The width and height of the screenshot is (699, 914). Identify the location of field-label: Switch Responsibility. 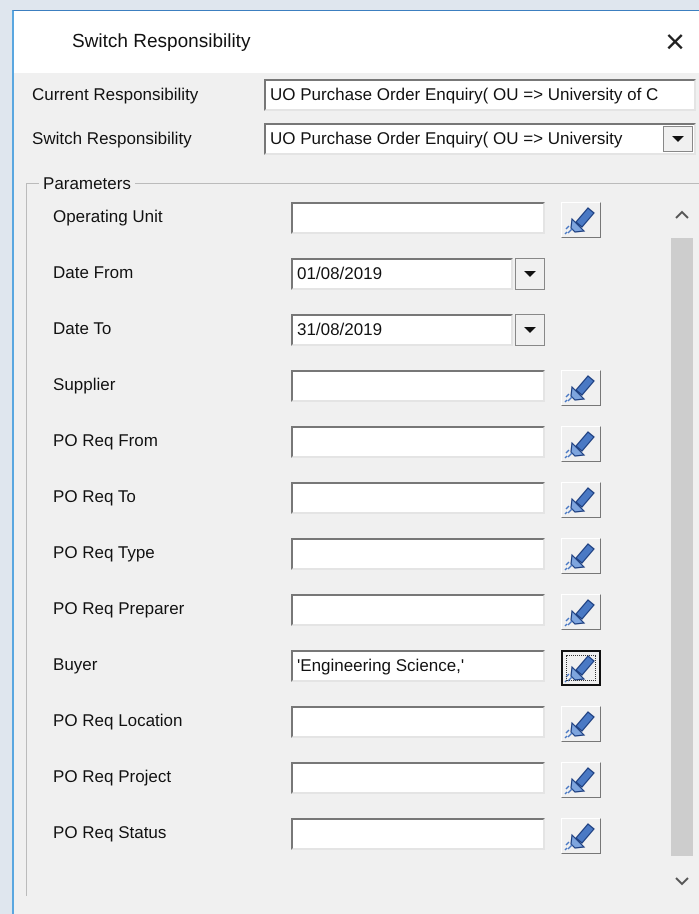
(112, 139).